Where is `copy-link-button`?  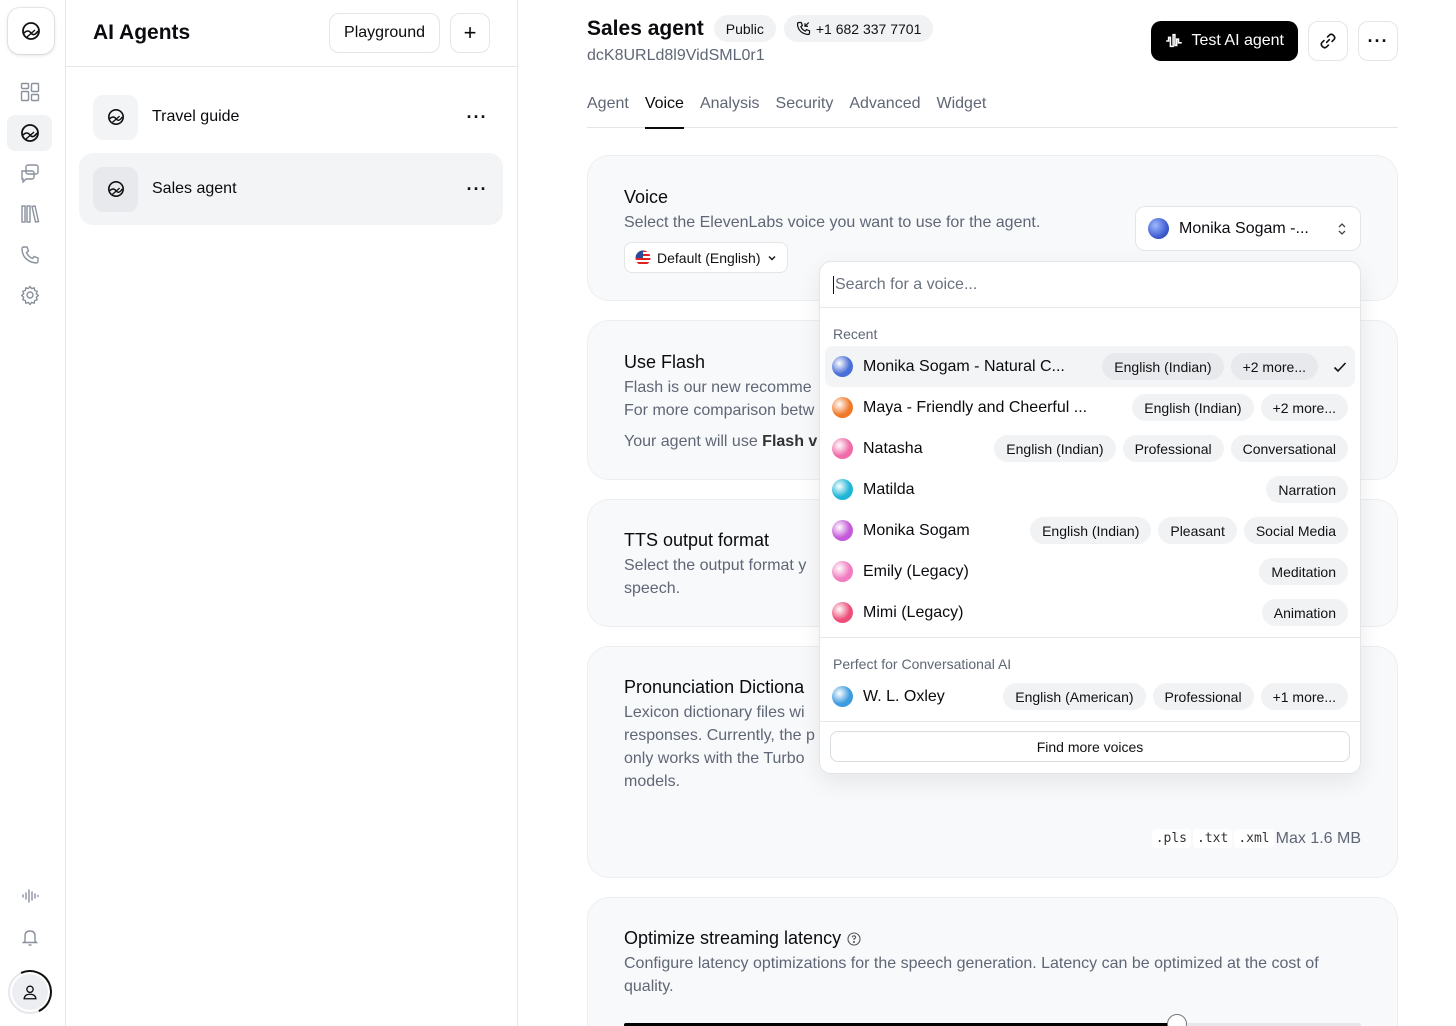
copy-link-button is located at coordinates (1328, 41).